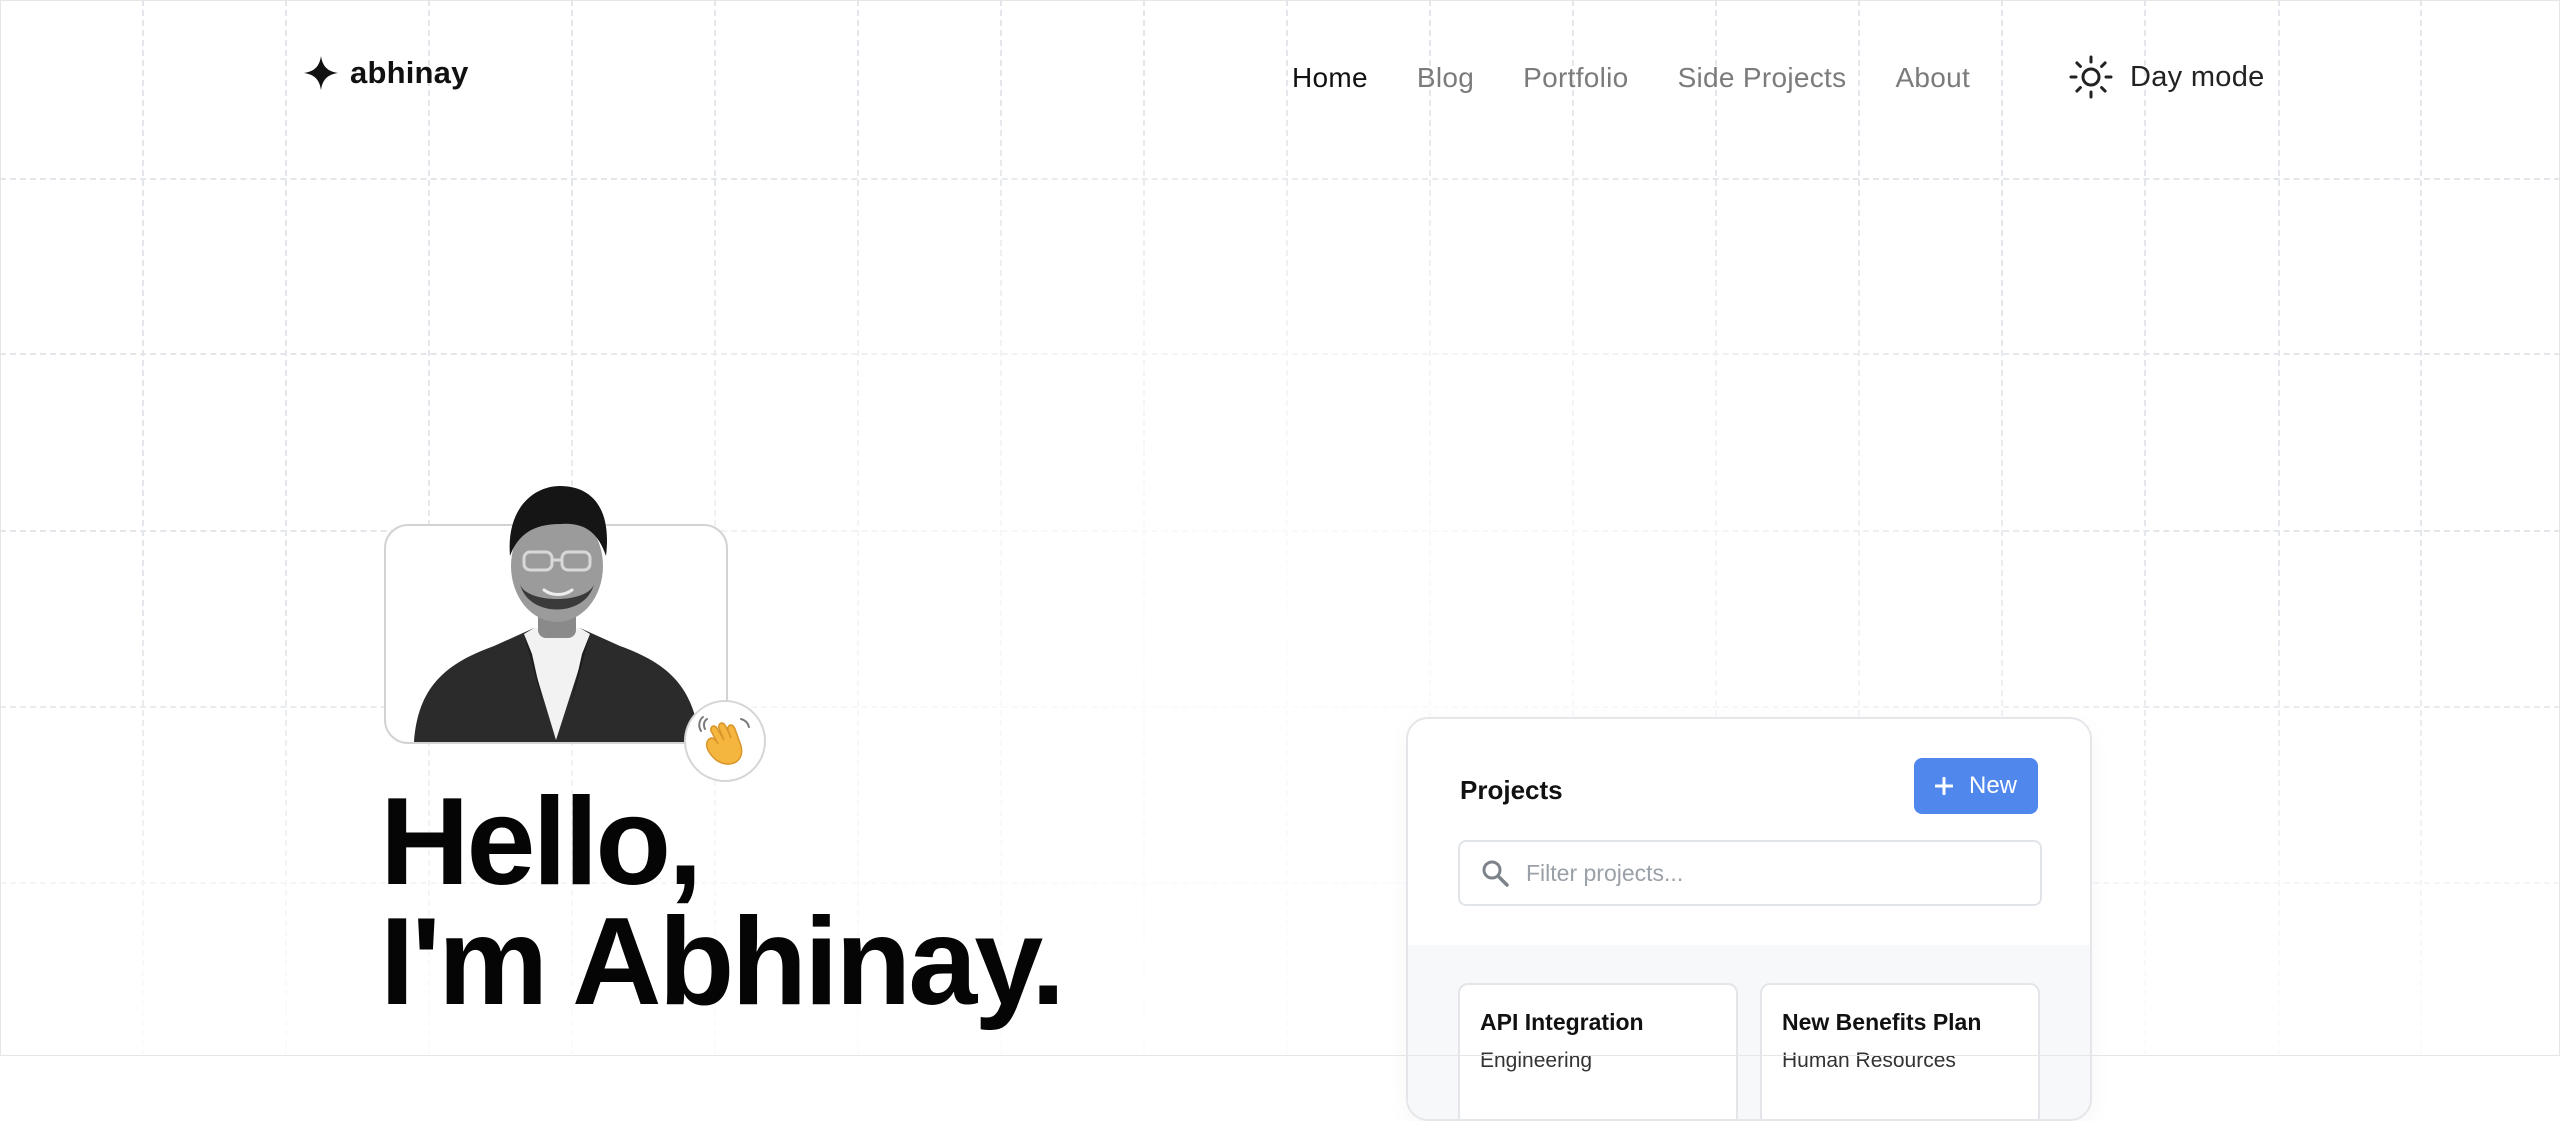 Image resolution: width=2560 pixels, height=1121 pixels. I want to click on project-card: New Benefits Plan Human Resources, so click(1900, 1051).